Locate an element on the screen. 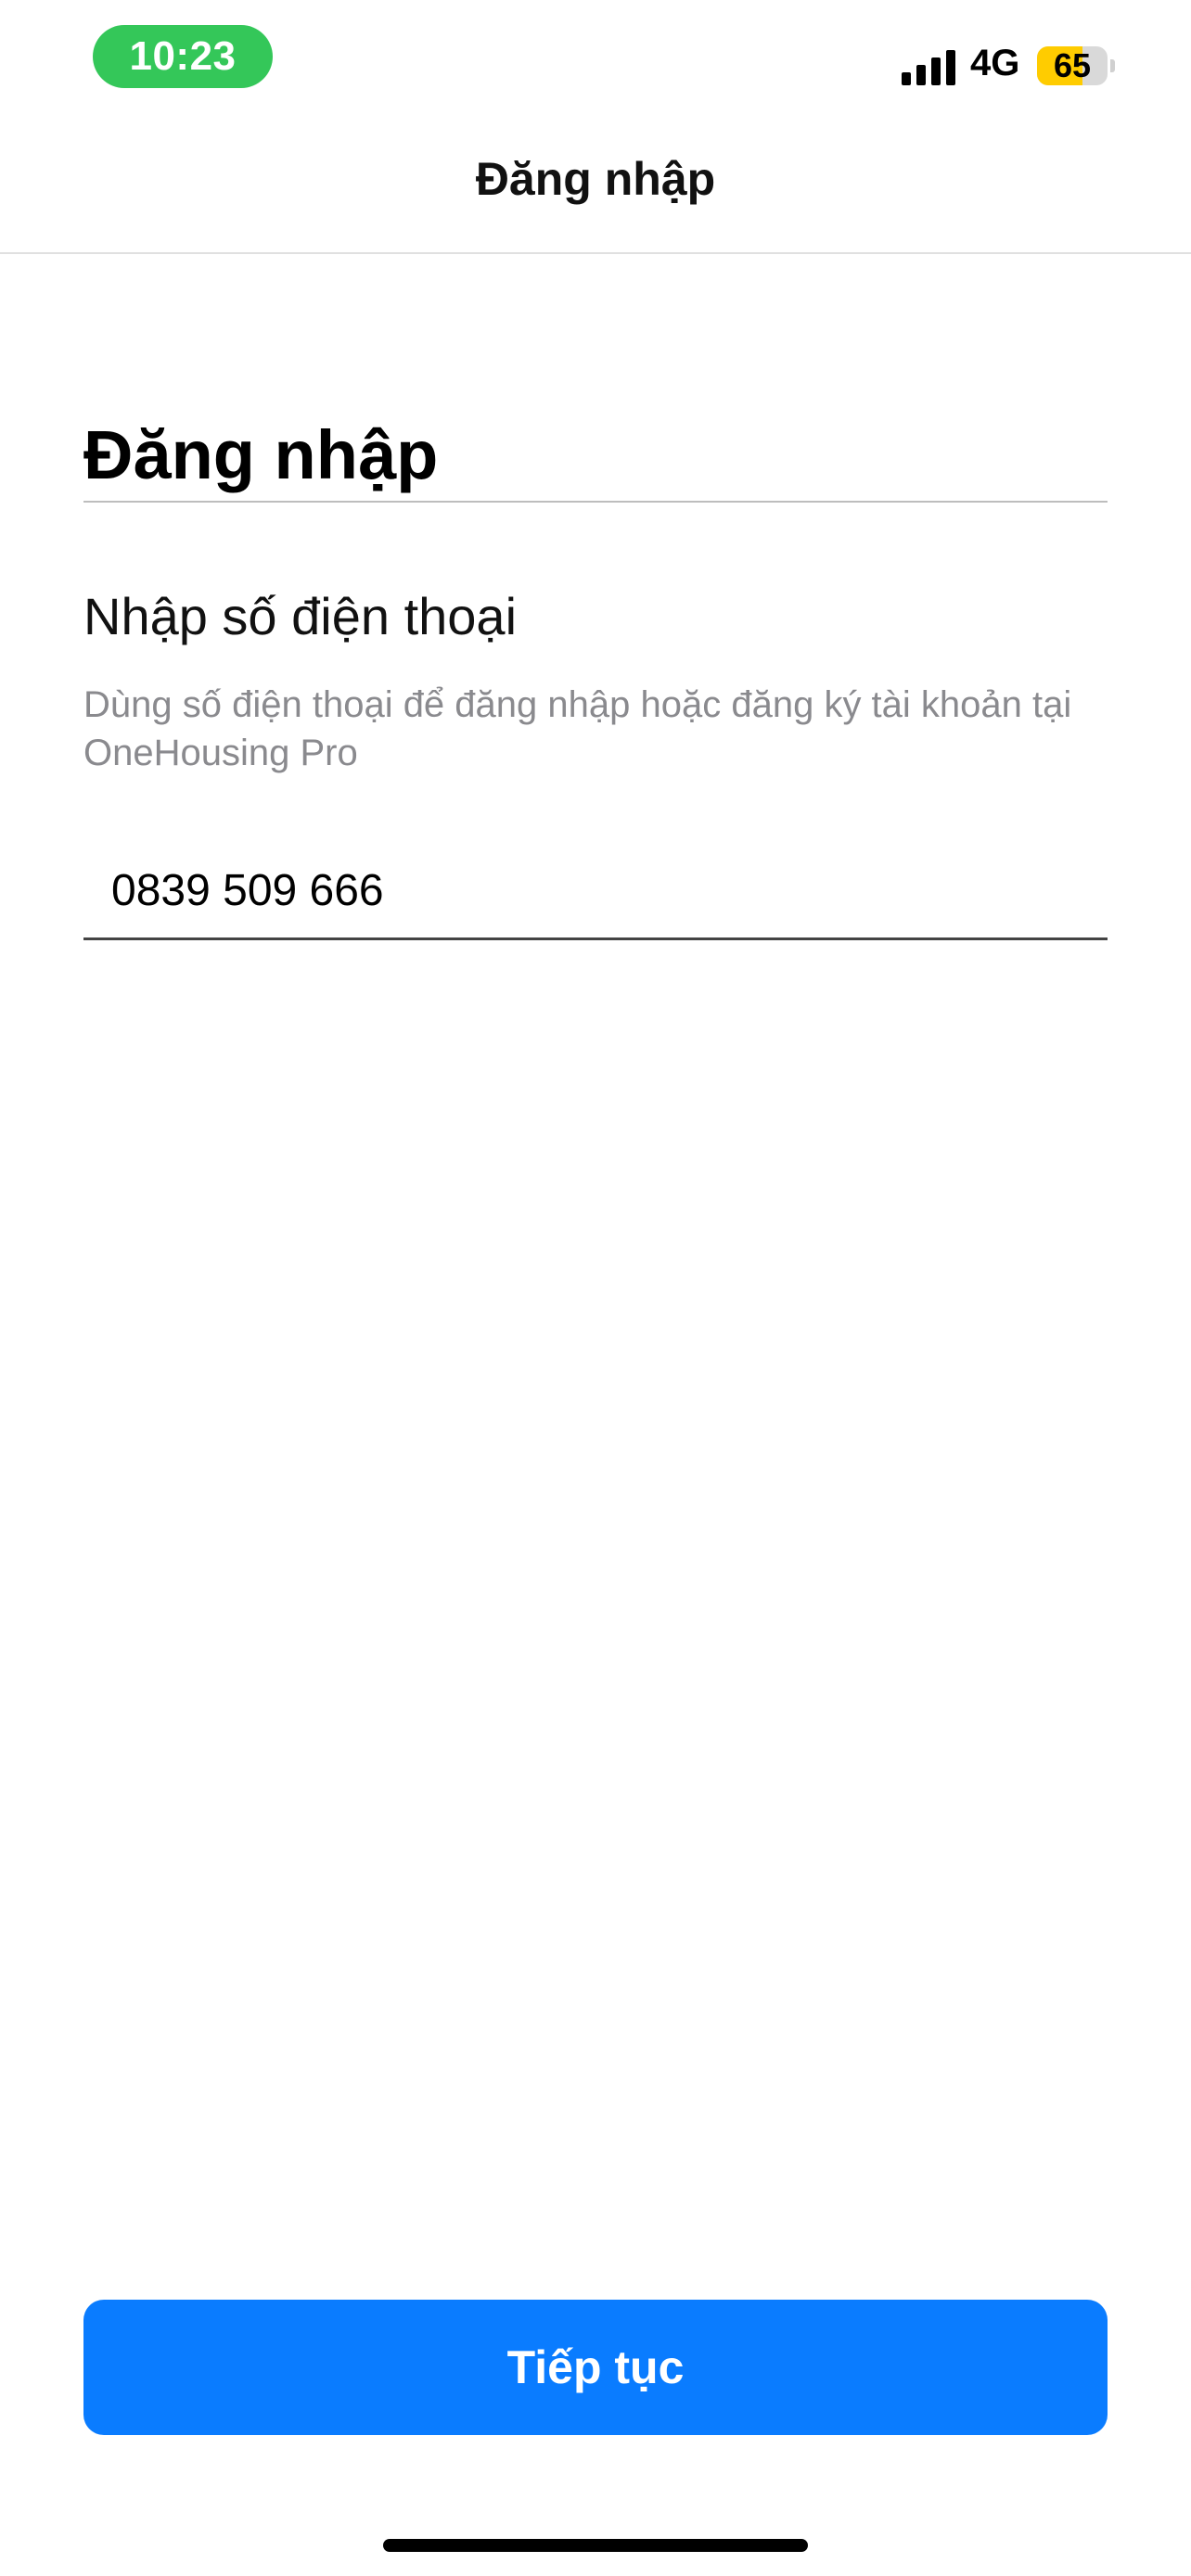 This screenshot has width=1191, height=2576. nav-title: Đăng nhập is located at coordinates (595, 179).